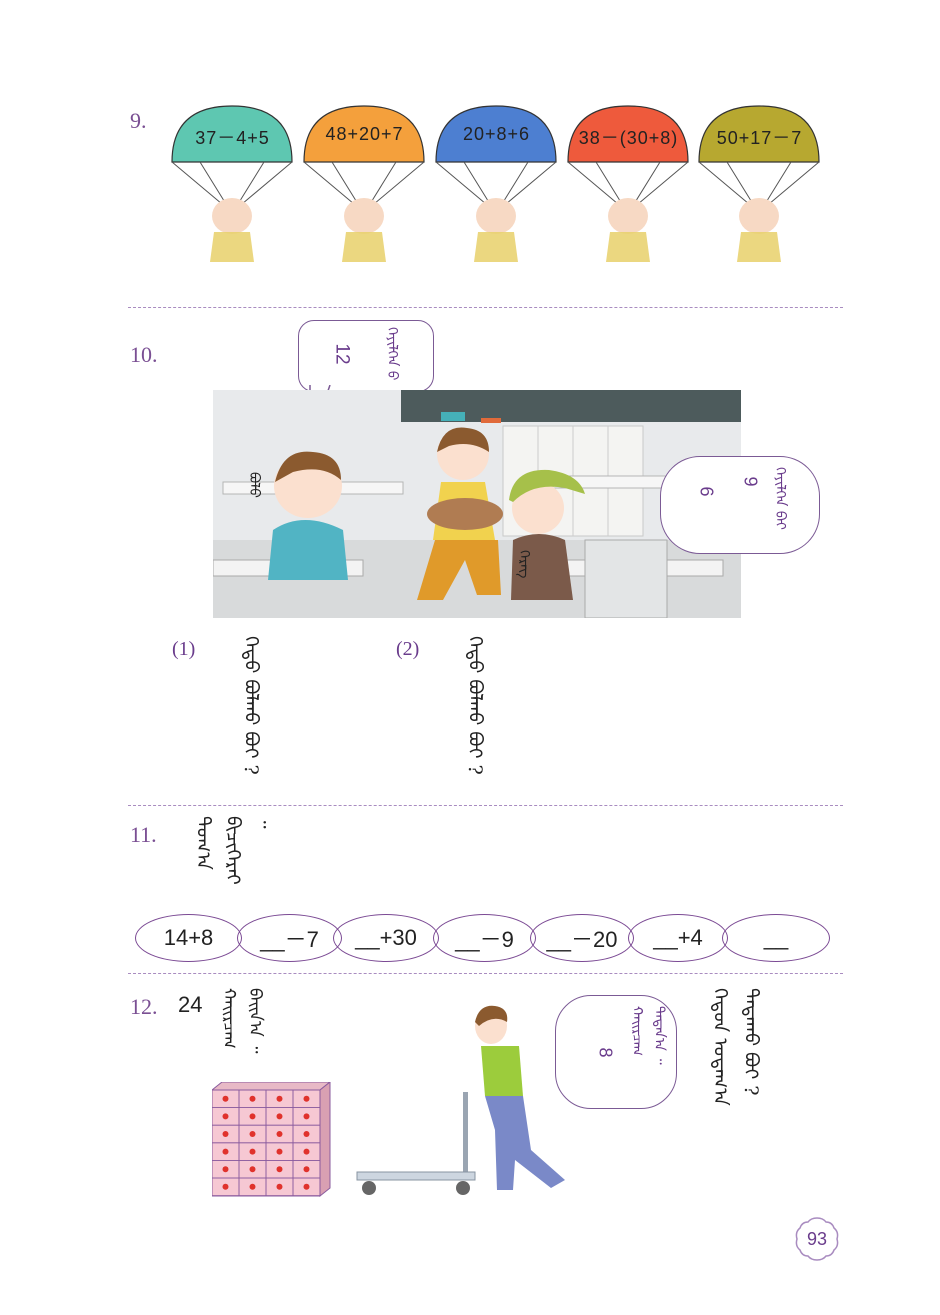  Describe the element at coordinates (144, 354) in the screenshot. I see `question-10-number: 10.` at that location.